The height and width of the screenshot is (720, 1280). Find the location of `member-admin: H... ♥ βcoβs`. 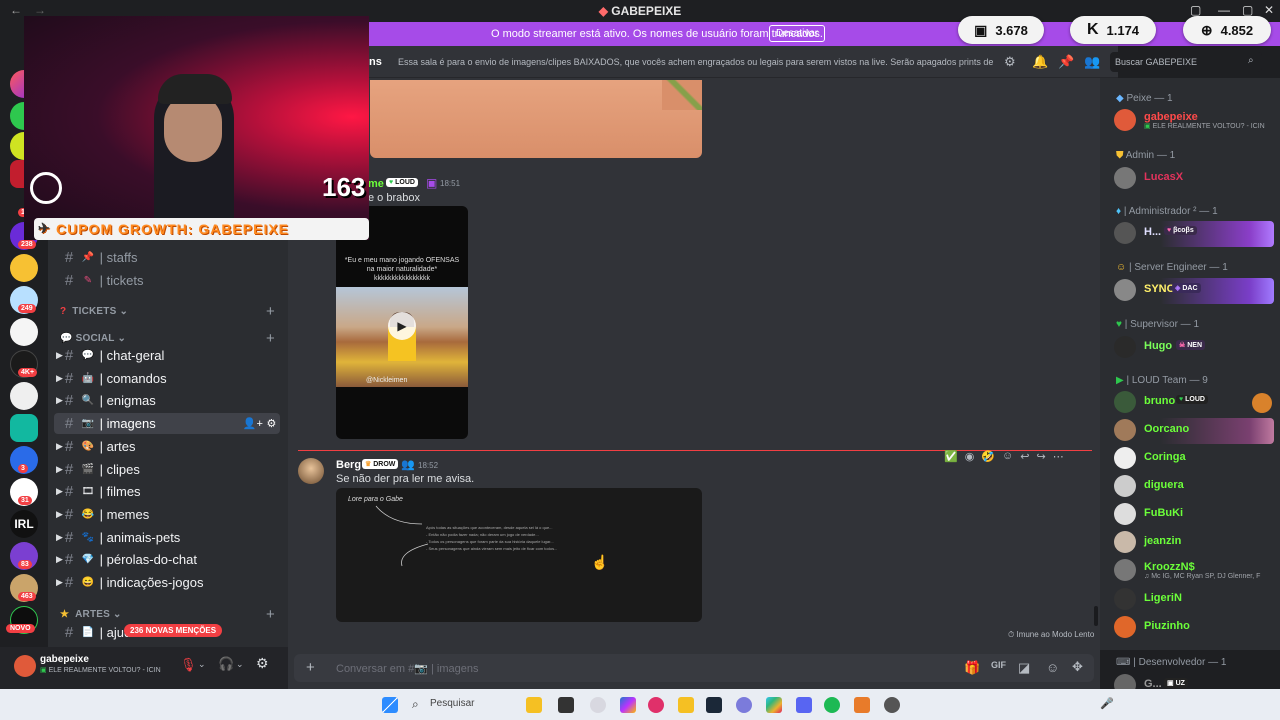

member-admin: H... ♥ βcoβs is located at coordinates (1193, 234).